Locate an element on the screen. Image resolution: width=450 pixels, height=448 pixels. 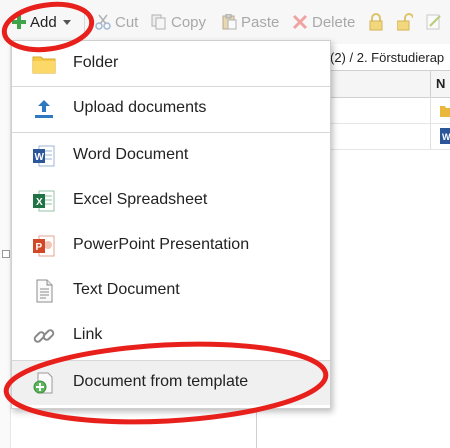
unlock-icon is located at coordinates (405, 22).